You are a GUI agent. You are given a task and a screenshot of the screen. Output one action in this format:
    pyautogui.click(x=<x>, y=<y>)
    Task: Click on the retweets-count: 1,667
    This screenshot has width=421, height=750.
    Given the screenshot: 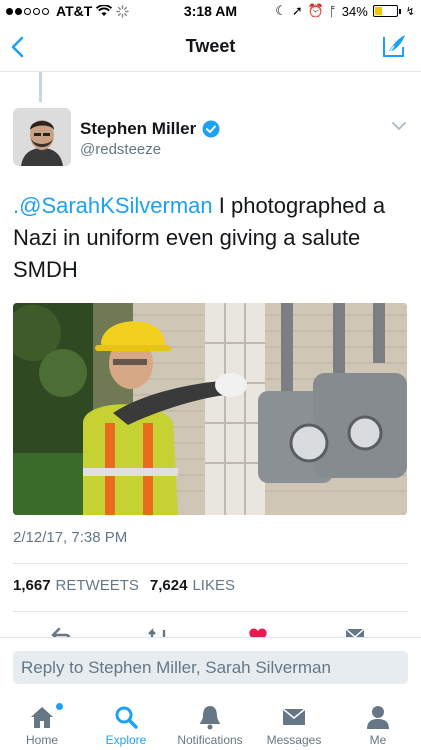 What is the action you would take?
    pyautogui.click(x=32, y=585)
    